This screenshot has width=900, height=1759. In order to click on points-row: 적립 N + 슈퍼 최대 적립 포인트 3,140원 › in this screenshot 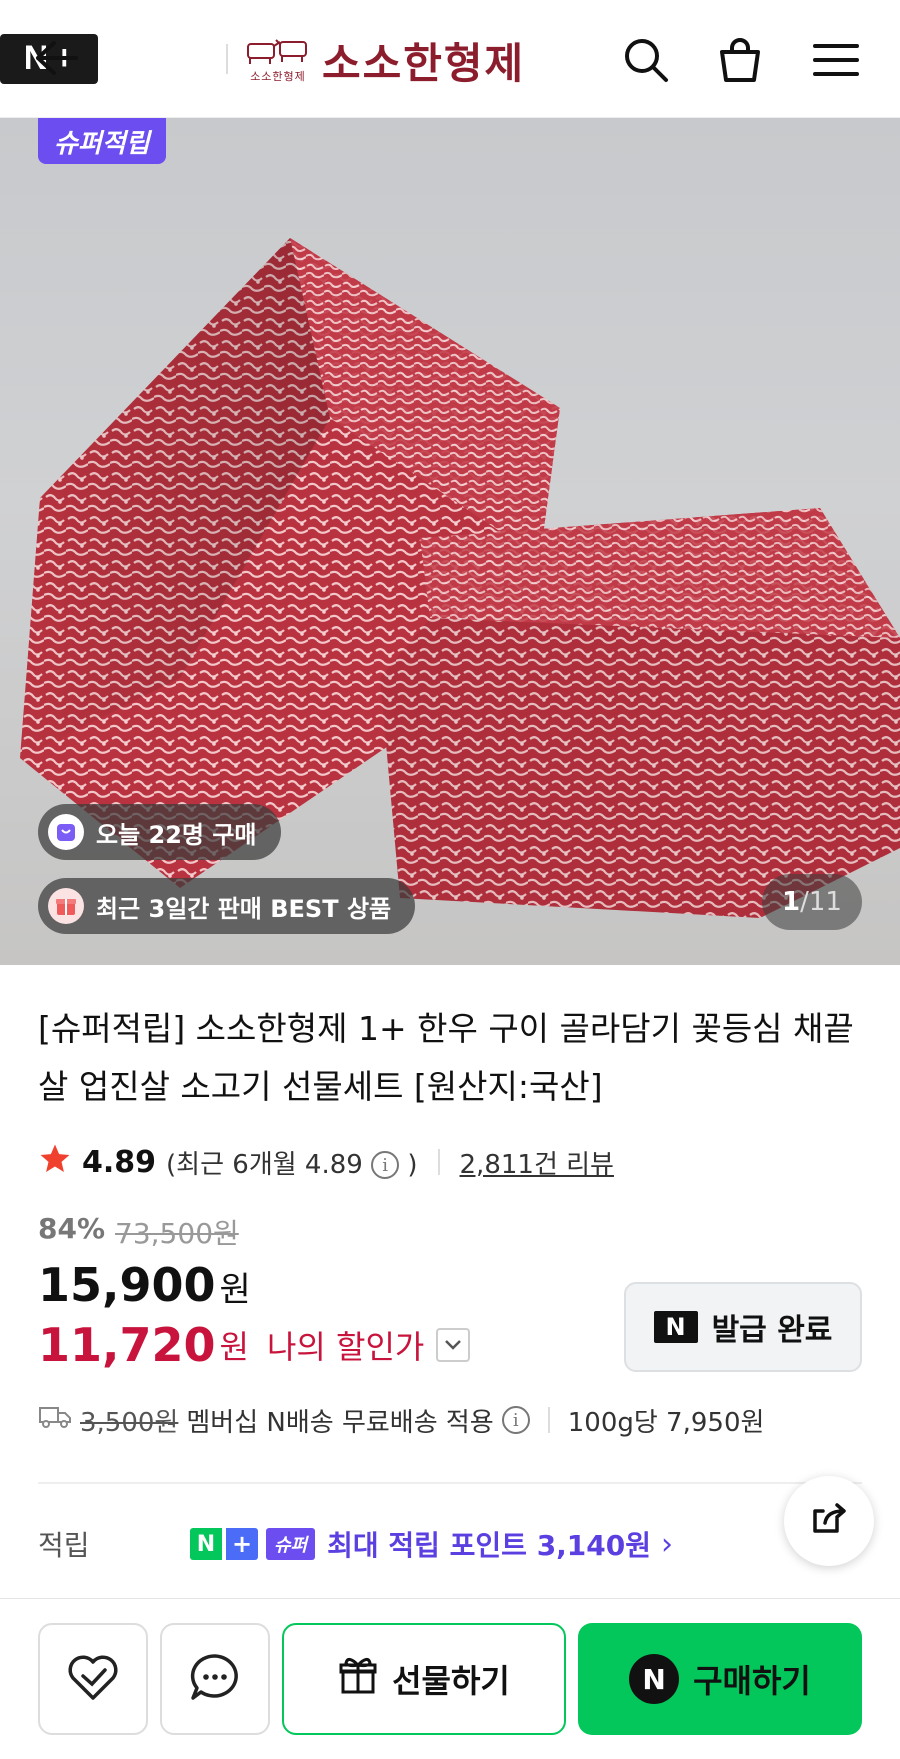, I will do `click(450, 1544)`.